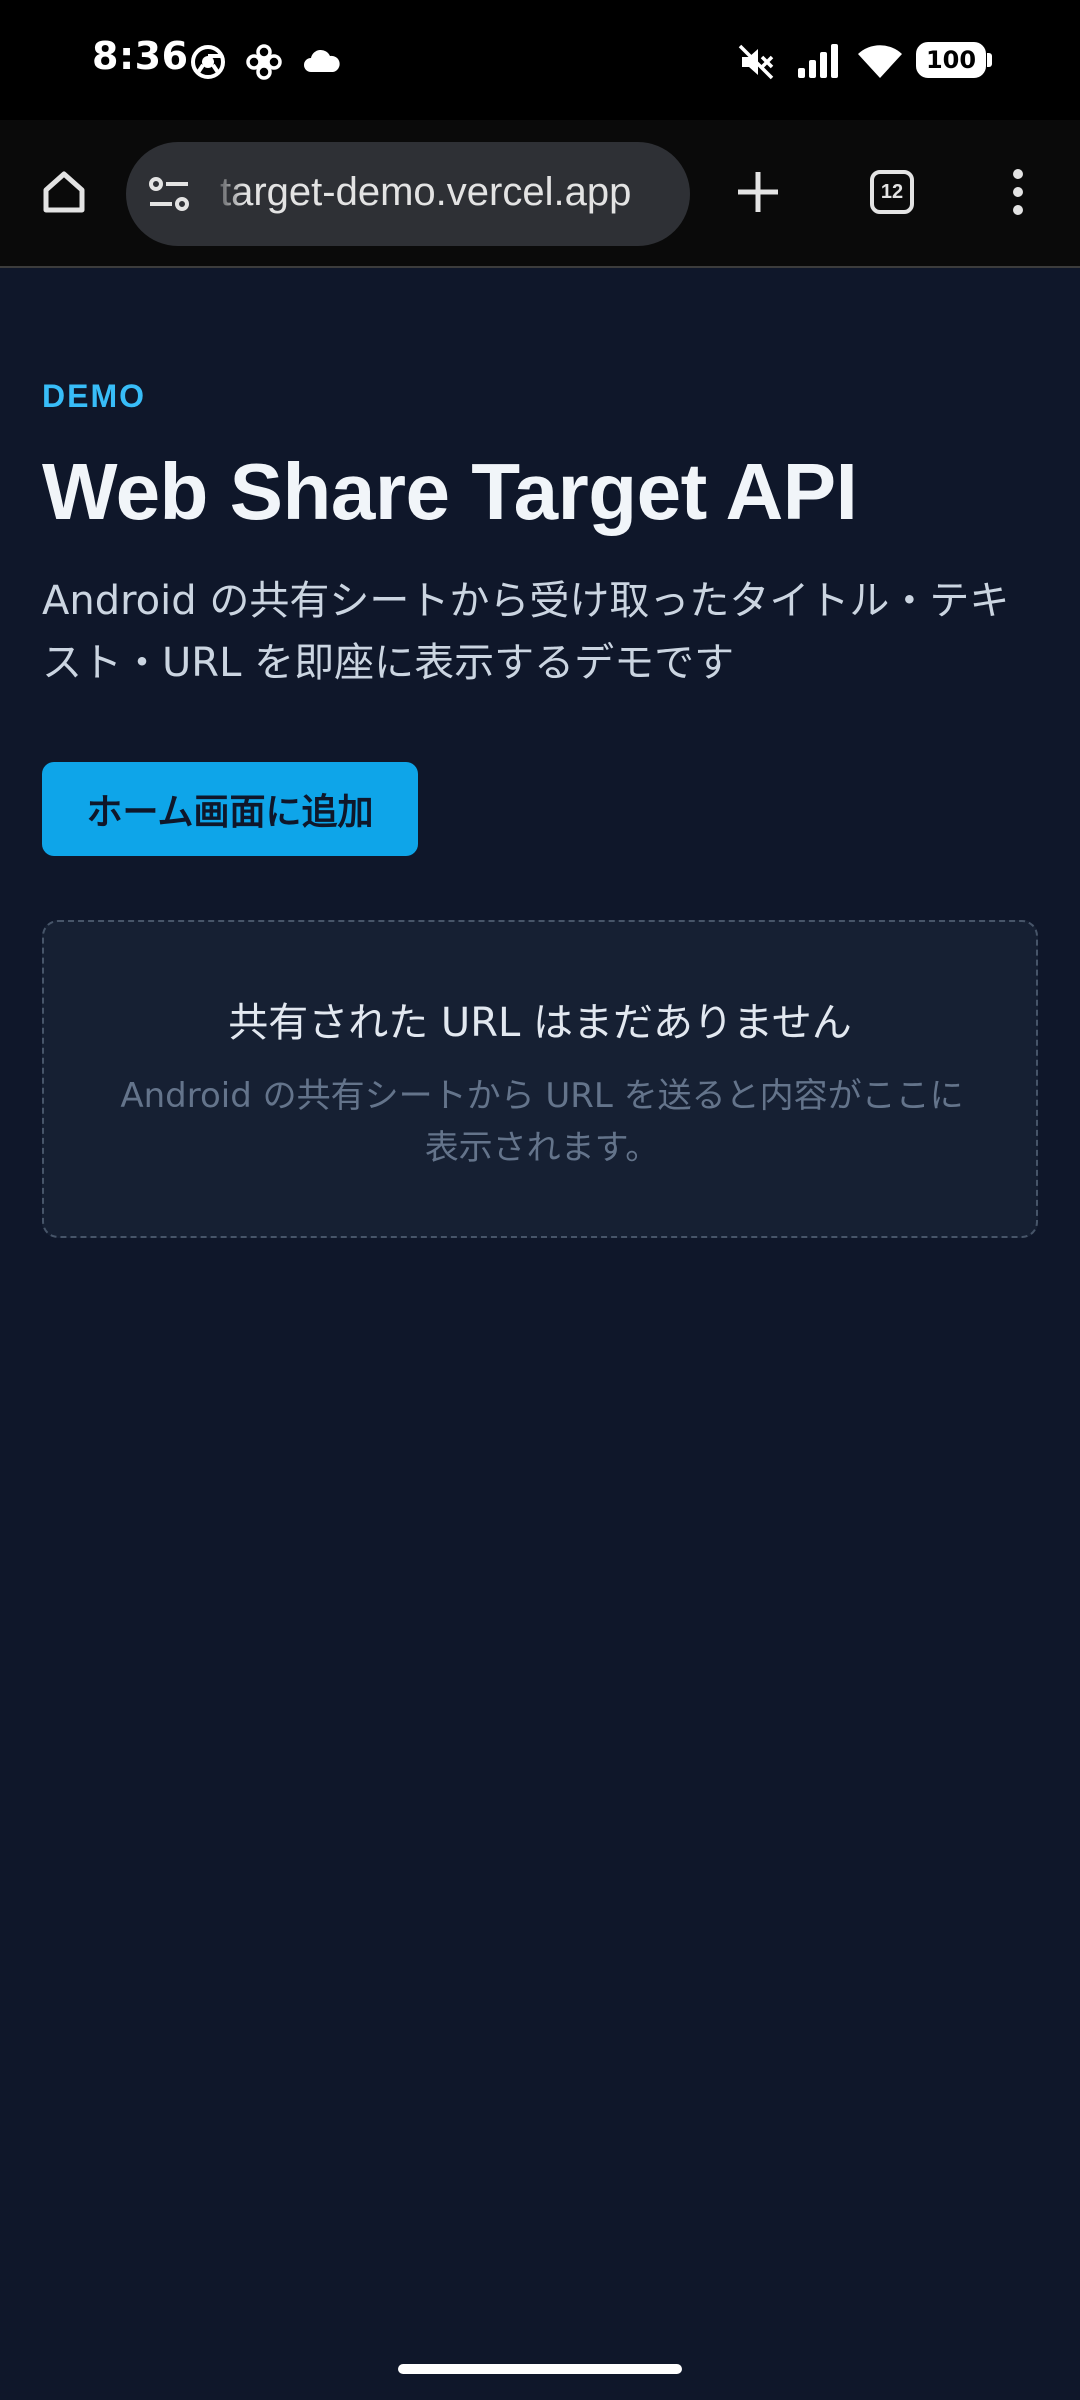 This screenshot has height=2400, width=1080. Describe the element at coordinates (425, 192) in the screenshot. I see `url-text: target-demo.vercel.app` at that location.